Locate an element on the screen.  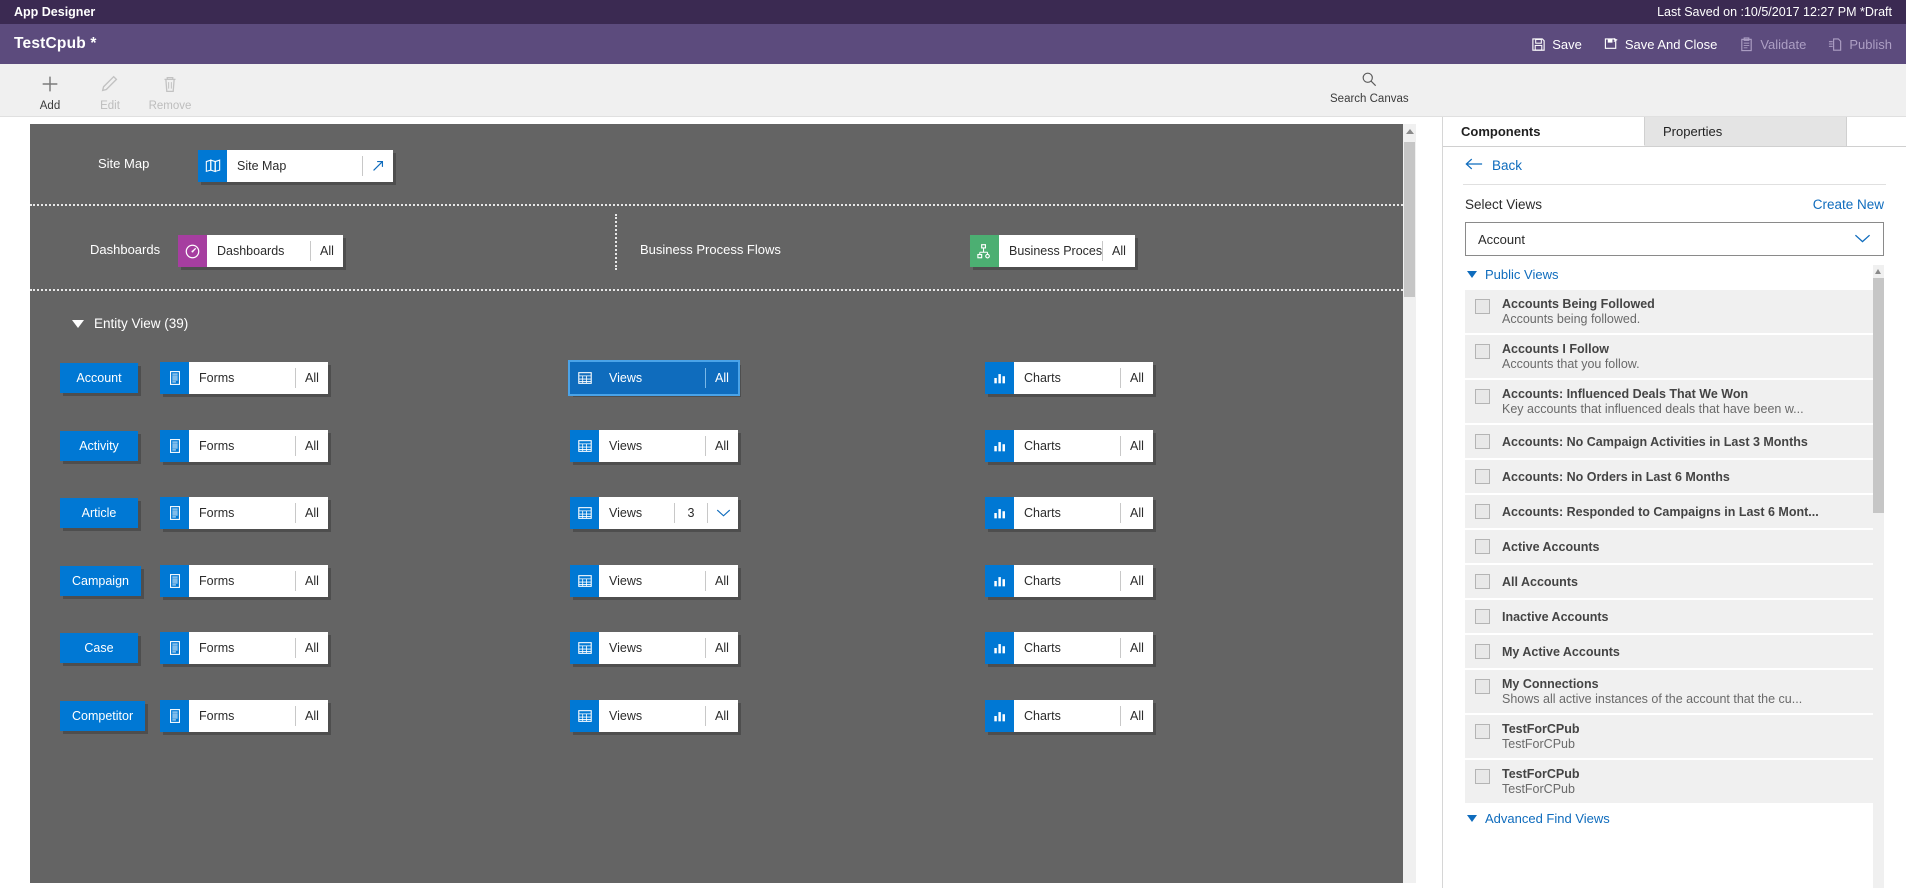
sitemap-tile: Site Map is located at coordinates (295, 166).